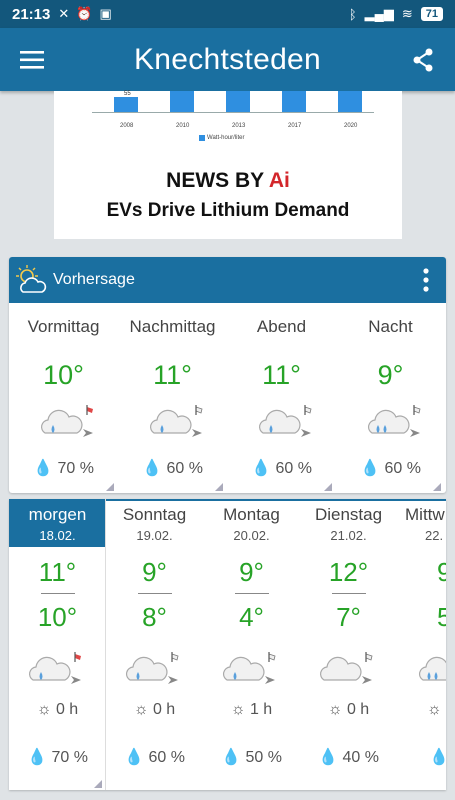 The width and height of the screenshot is (455, 800). What do you see at coordinates (352, 14) in the screenshot?
I see `bluetooth-icon: ᛒ` at bounding box center [352, 14].